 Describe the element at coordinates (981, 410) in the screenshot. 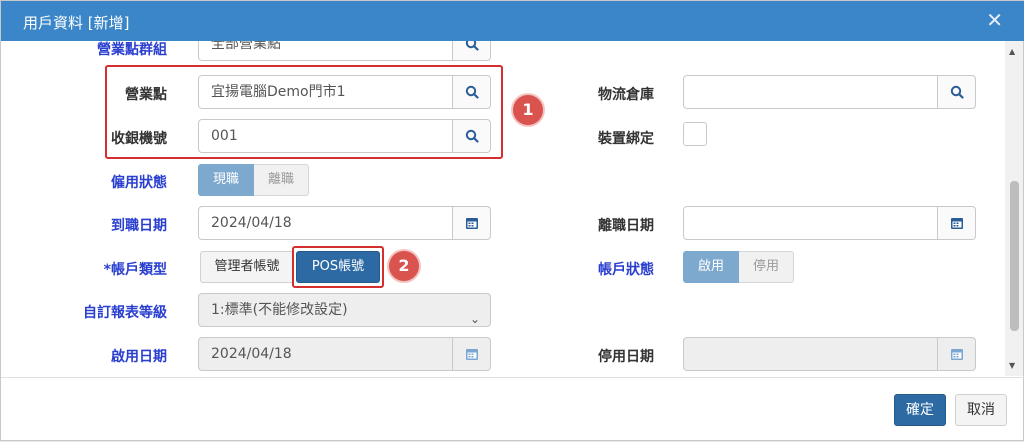

I see `cancel-button: 取消` at that location.